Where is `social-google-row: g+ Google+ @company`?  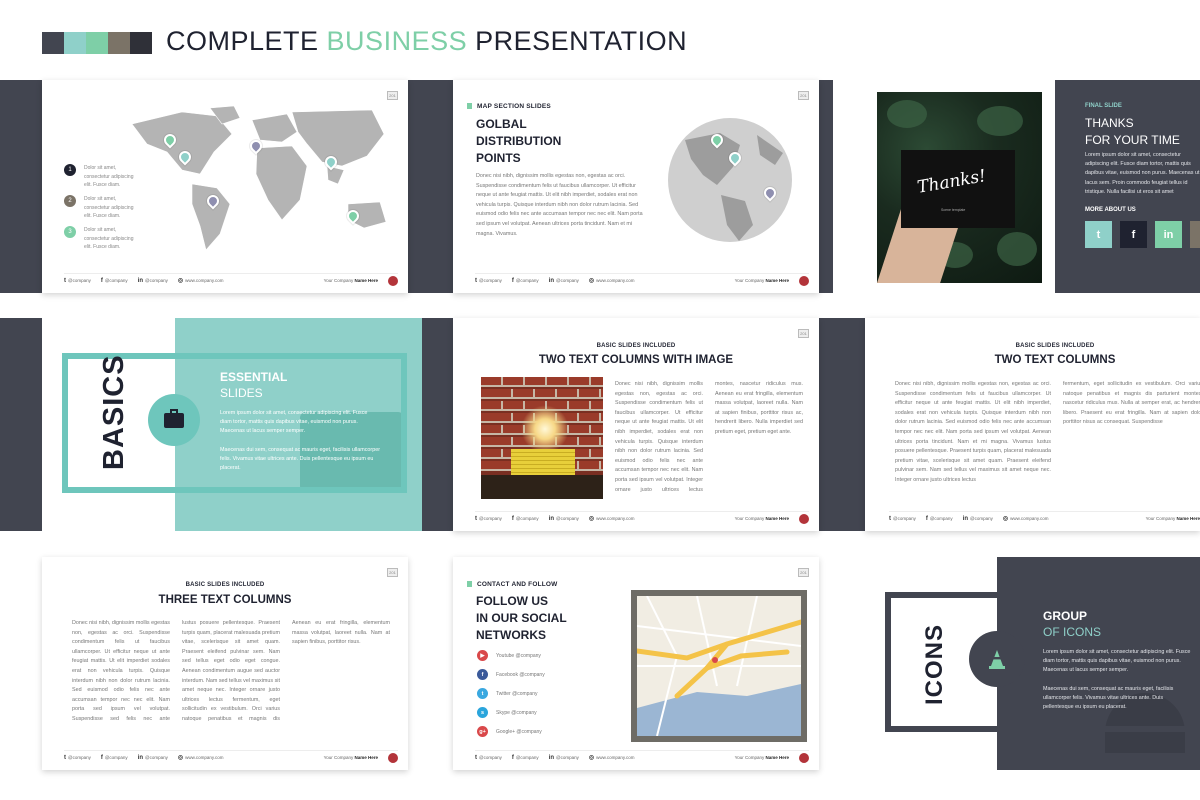 social-google-row: g+ Google+ @company is located at coordinates (509, 731).